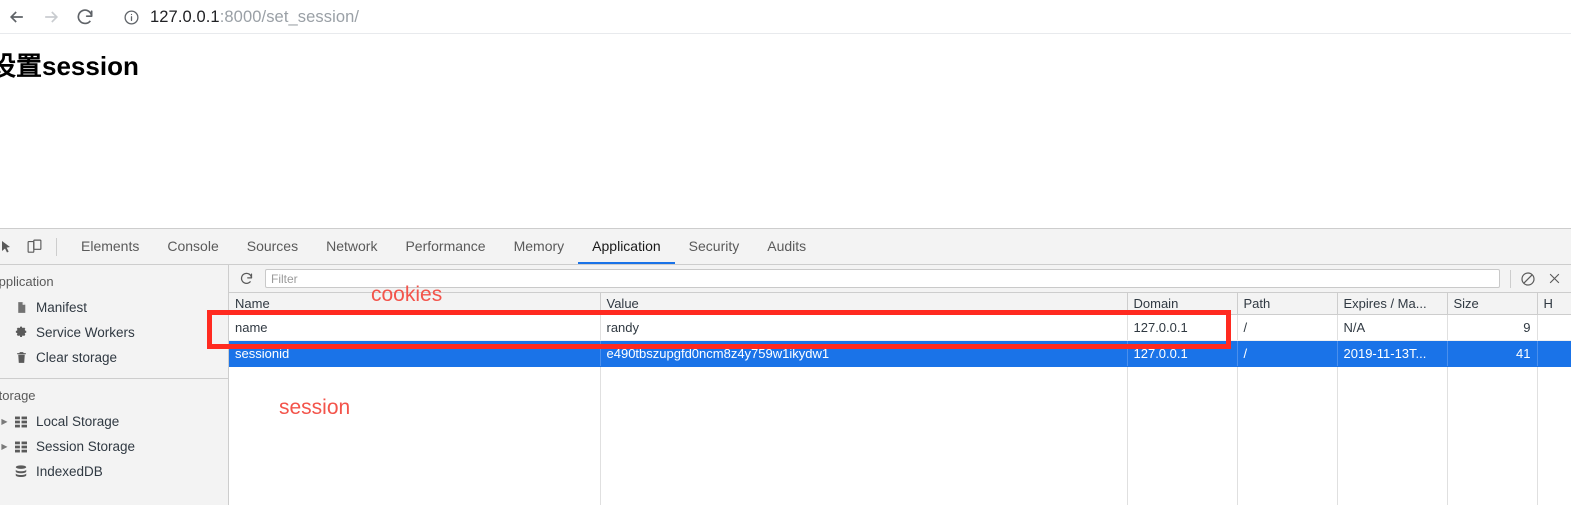 This screenshot has width=1571, height=505. I want to click on annotation-label-cookies: cookies, so click(407, 294).